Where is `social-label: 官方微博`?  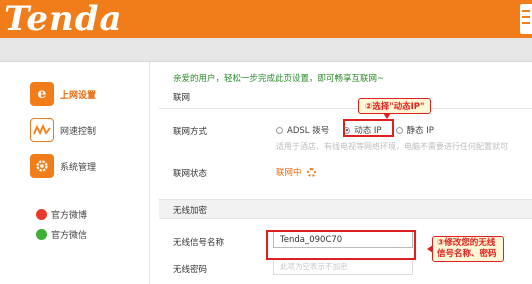 social-label: 官方微博 is located at coordinates (69, 216).